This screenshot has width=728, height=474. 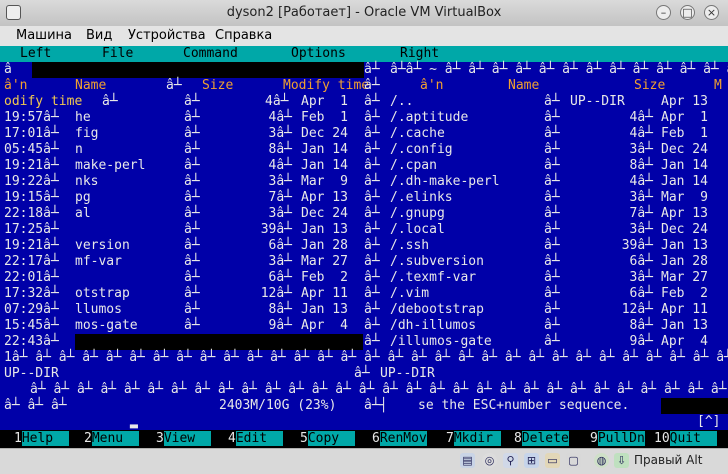 I want to click on command-line: ▂ [^], so click(x=364, y=422).